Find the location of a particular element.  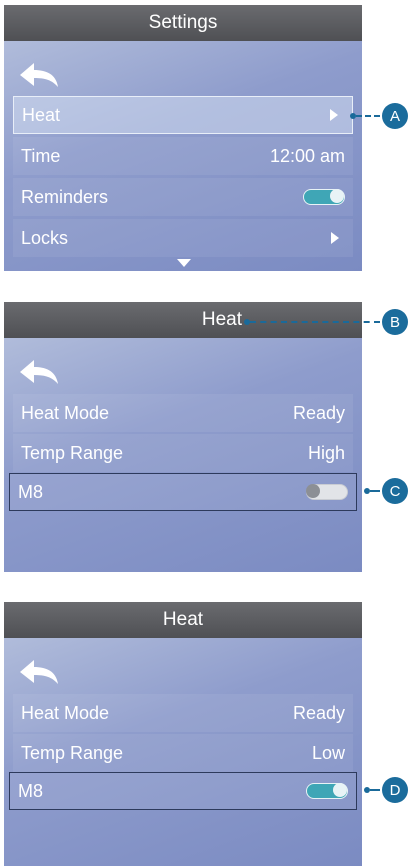

menu-item-temp-range: Temp Range High is located at coordinates (183, 453).